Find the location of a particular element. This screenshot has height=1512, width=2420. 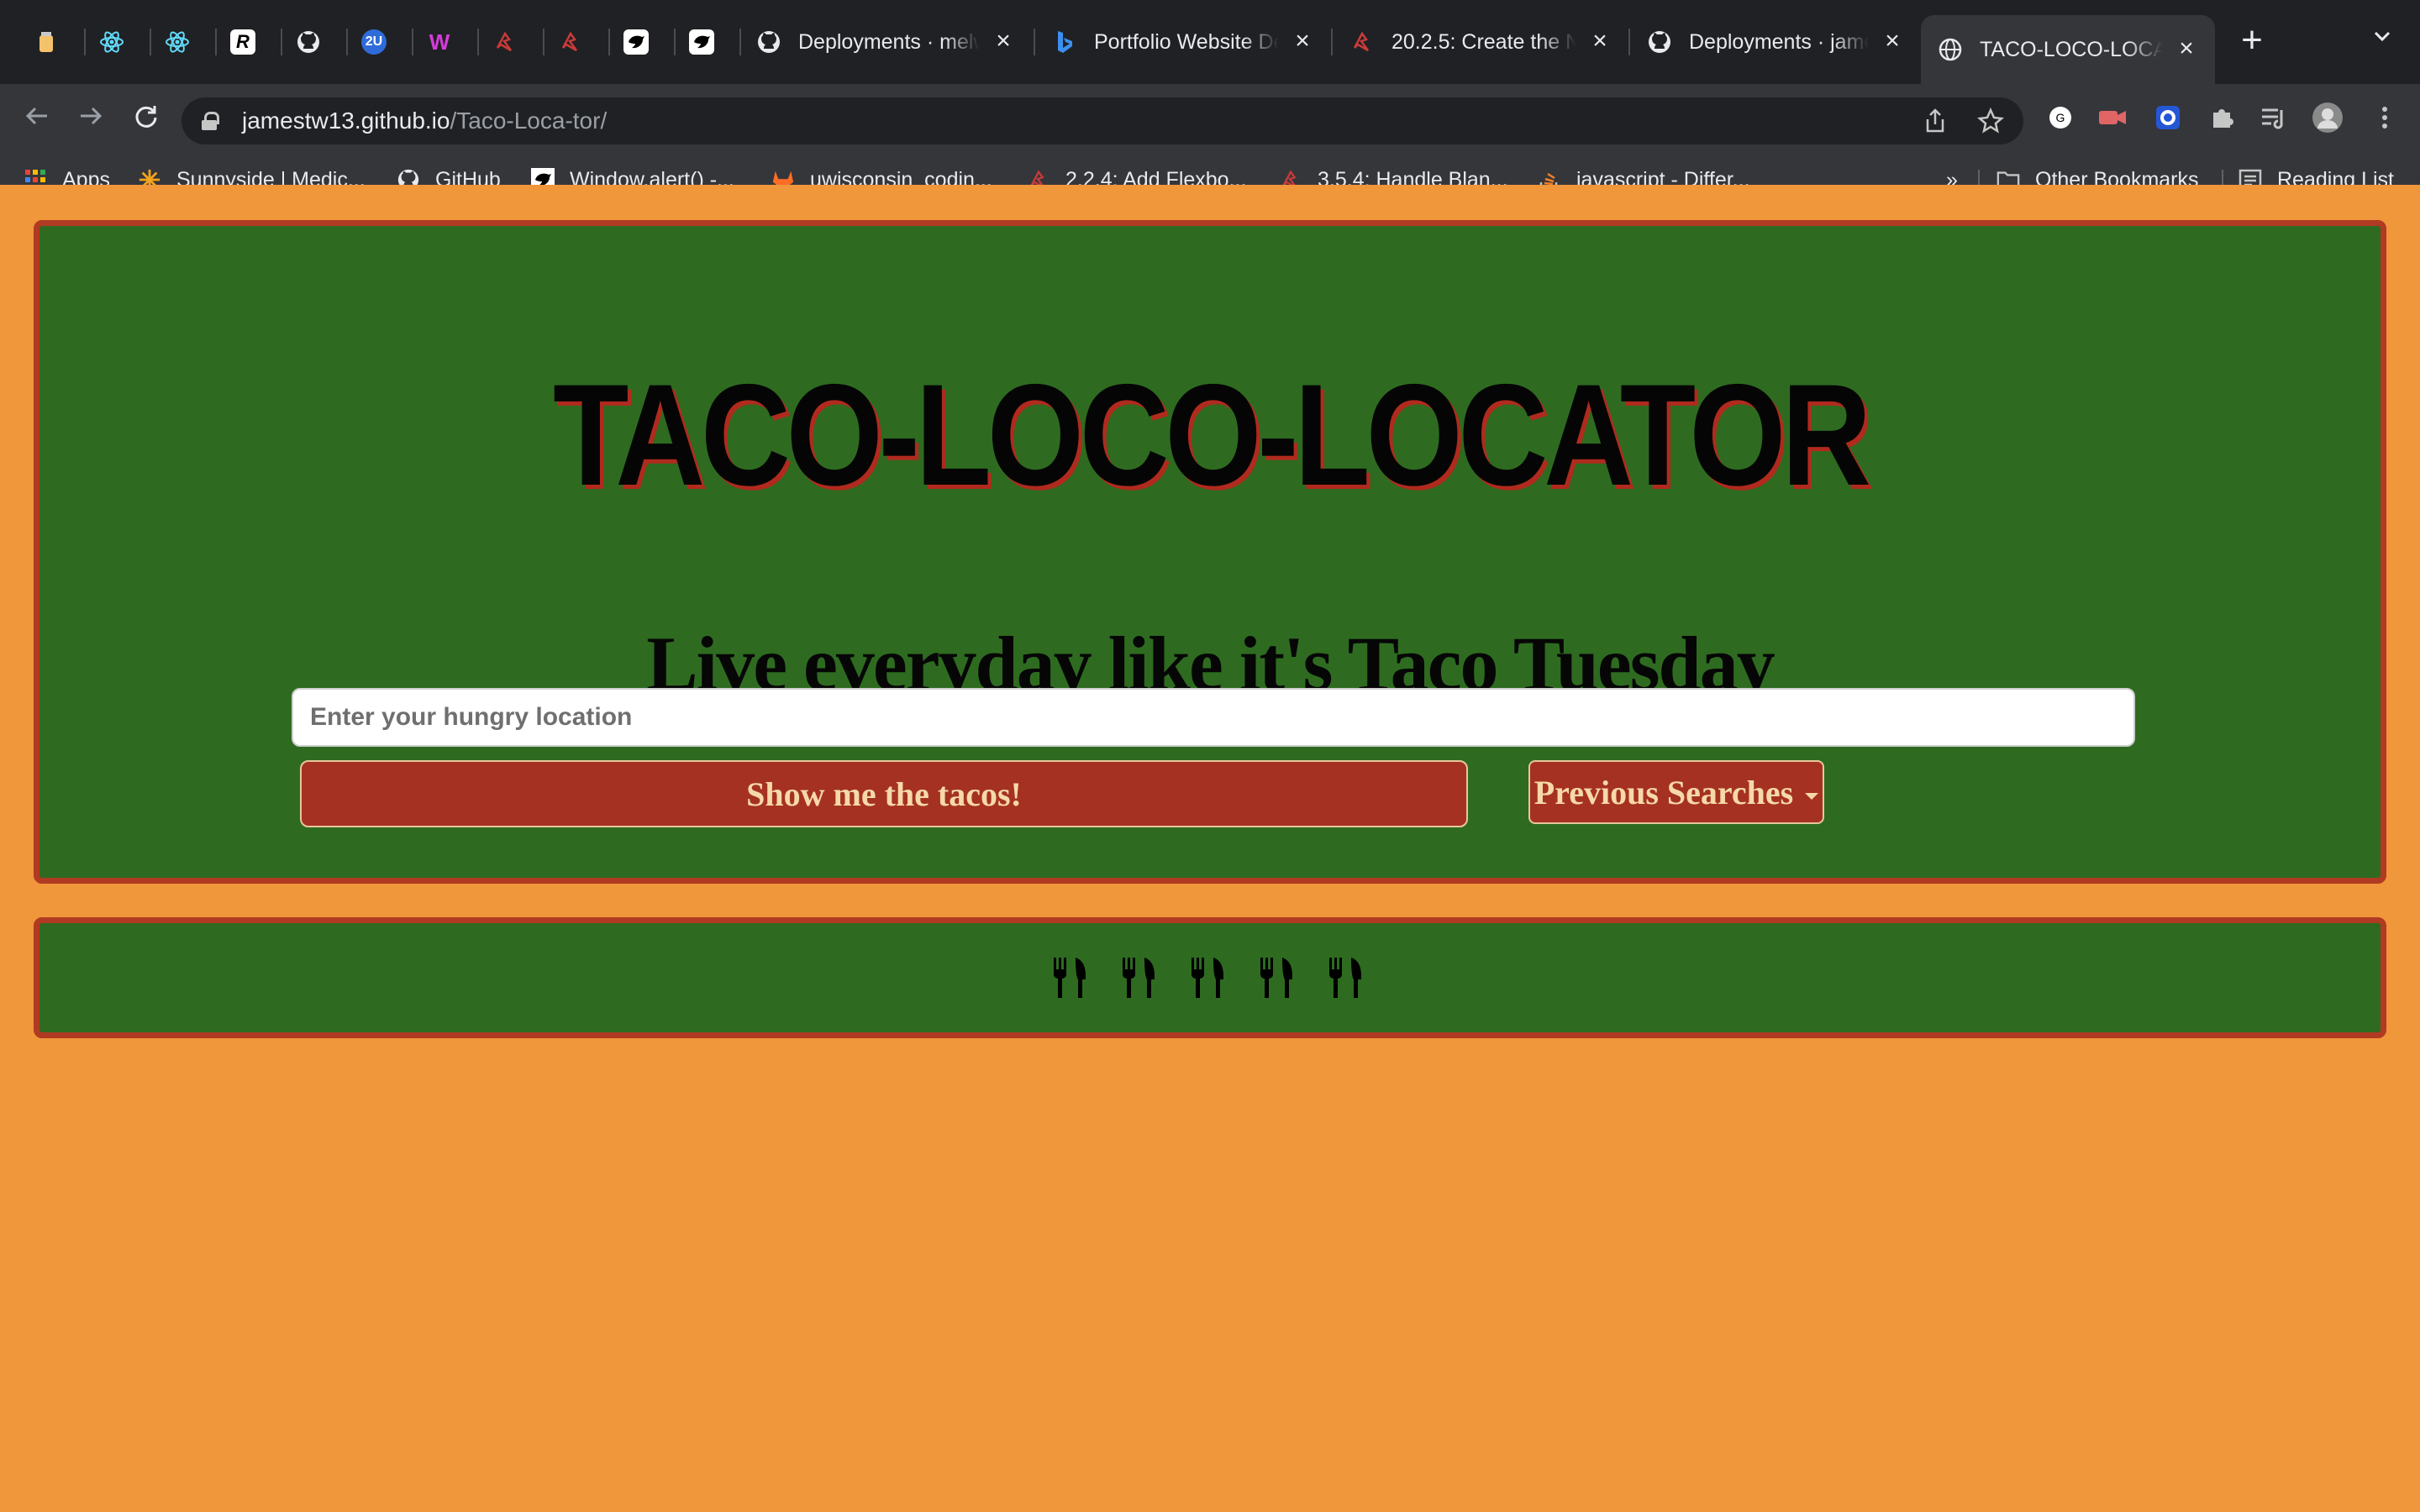

2u-icon: 2U is located at coordinates (374, 42).